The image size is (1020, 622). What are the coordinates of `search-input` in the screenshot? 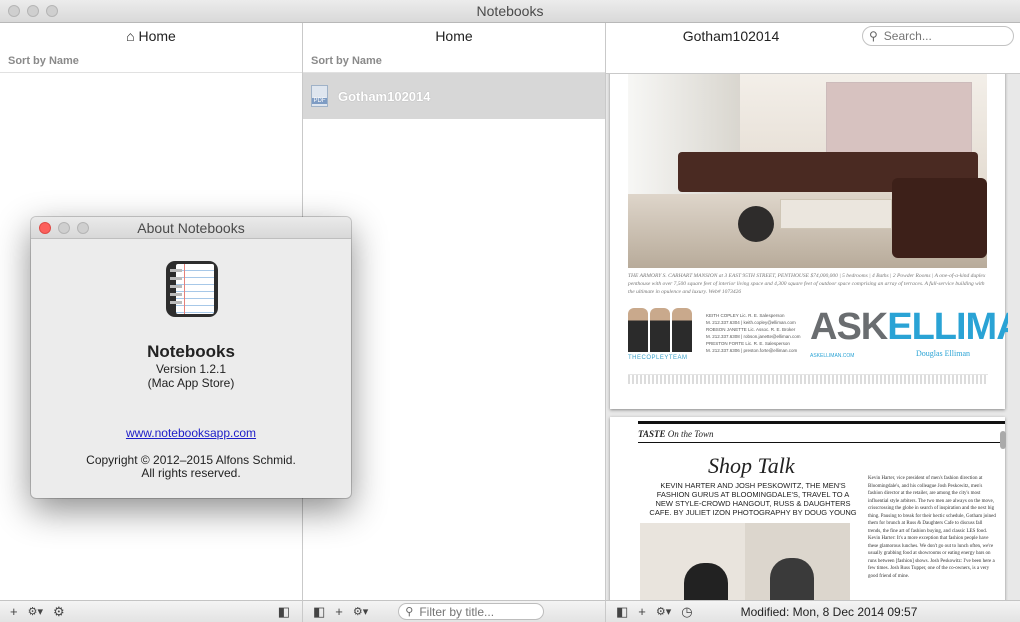 It's located at (938, 36).